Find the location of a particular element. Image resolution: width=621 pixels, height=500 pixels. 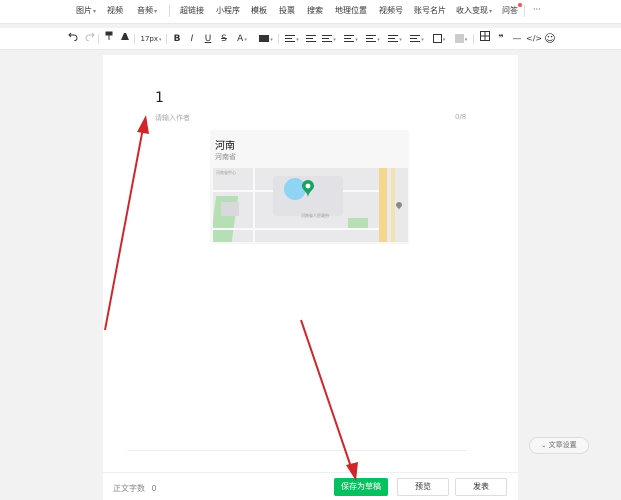

letter-spacing-menu: ▾ is located at coordinates (373, 39).